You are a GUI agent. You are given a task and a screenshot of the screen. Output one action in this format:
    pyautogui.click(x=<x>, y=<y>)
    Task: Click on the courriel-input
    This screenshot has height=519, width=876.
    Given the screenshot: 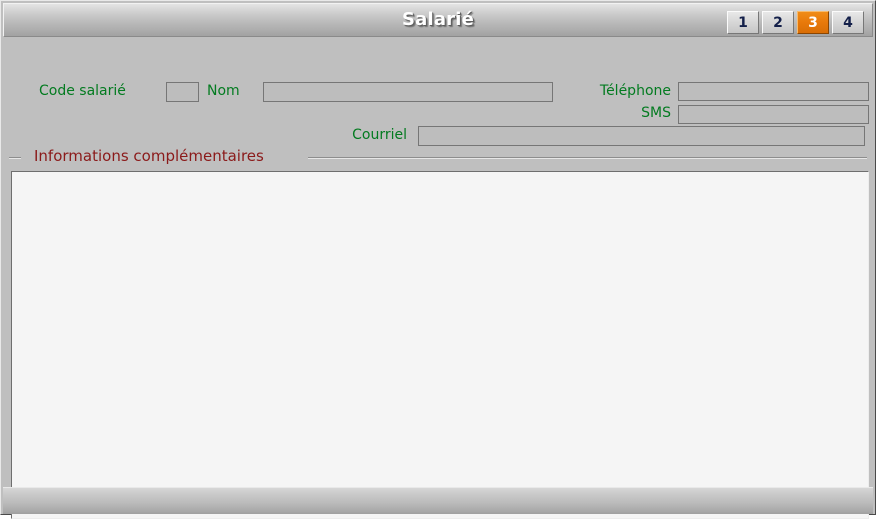 What is the action you would take?
    pyautogui.click(x=641, y=136)
    